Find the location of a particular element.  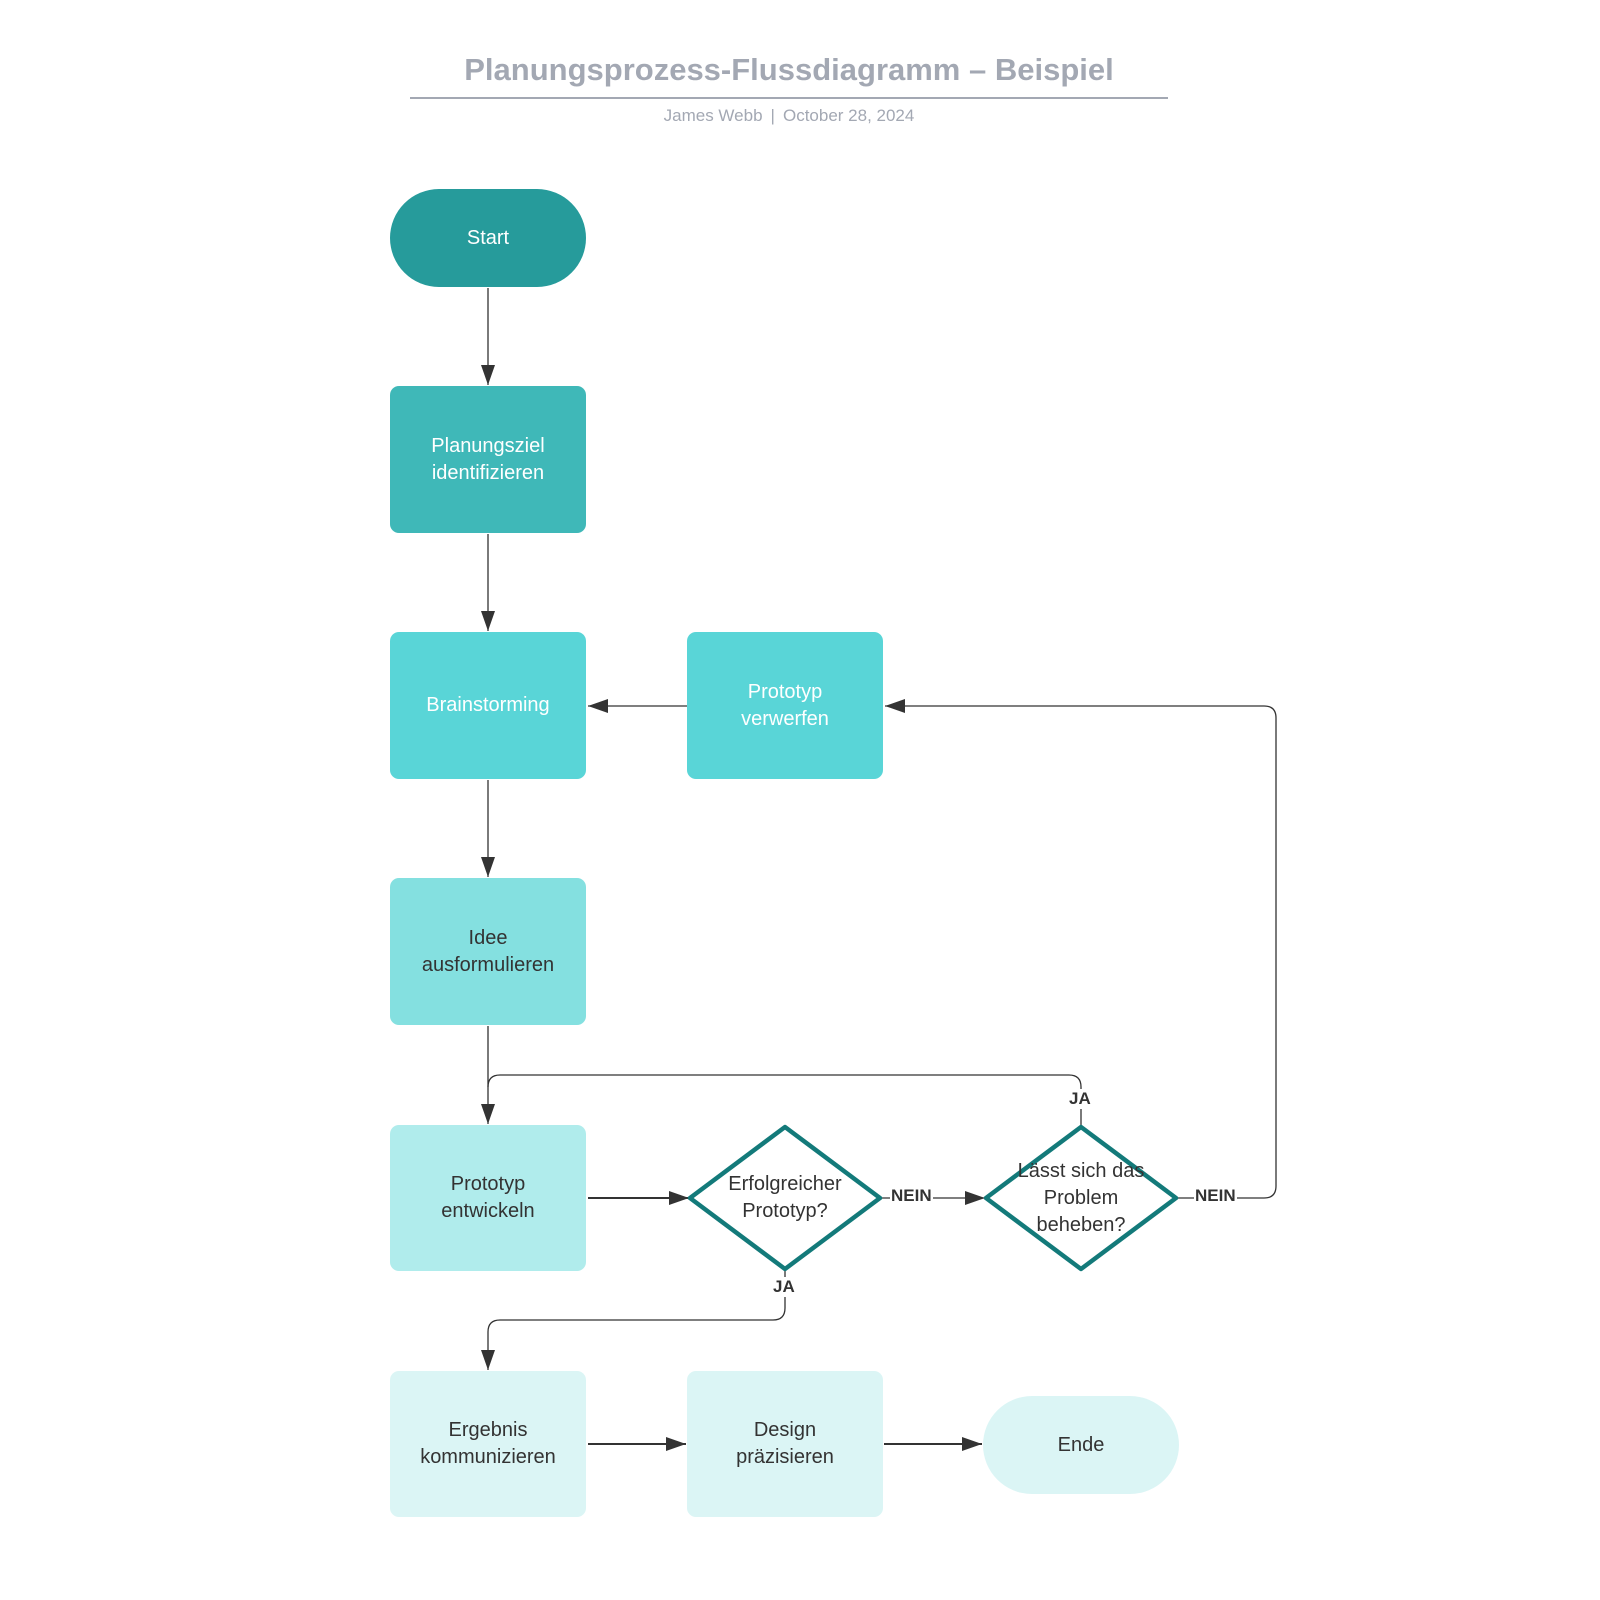

ergebnis-label: Ergebnis kommunizieren is located at coordinates (488, 1443).